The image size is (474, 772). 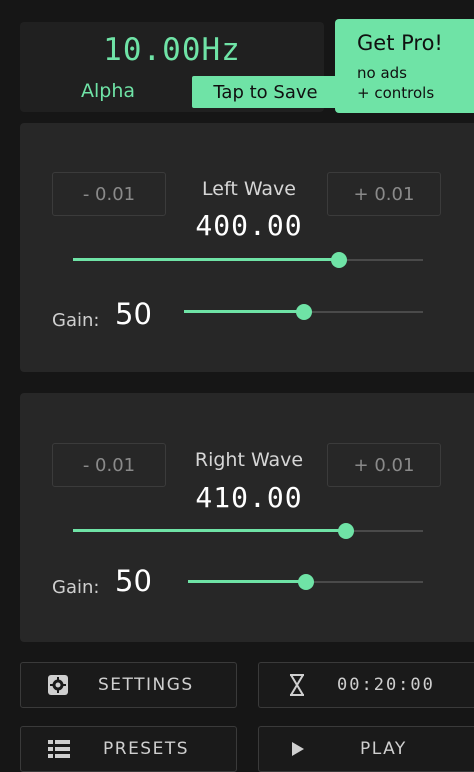 I want to click on frequency-display: 10.00Hz Alpha Tap to Save, so click(x=179, y=67).